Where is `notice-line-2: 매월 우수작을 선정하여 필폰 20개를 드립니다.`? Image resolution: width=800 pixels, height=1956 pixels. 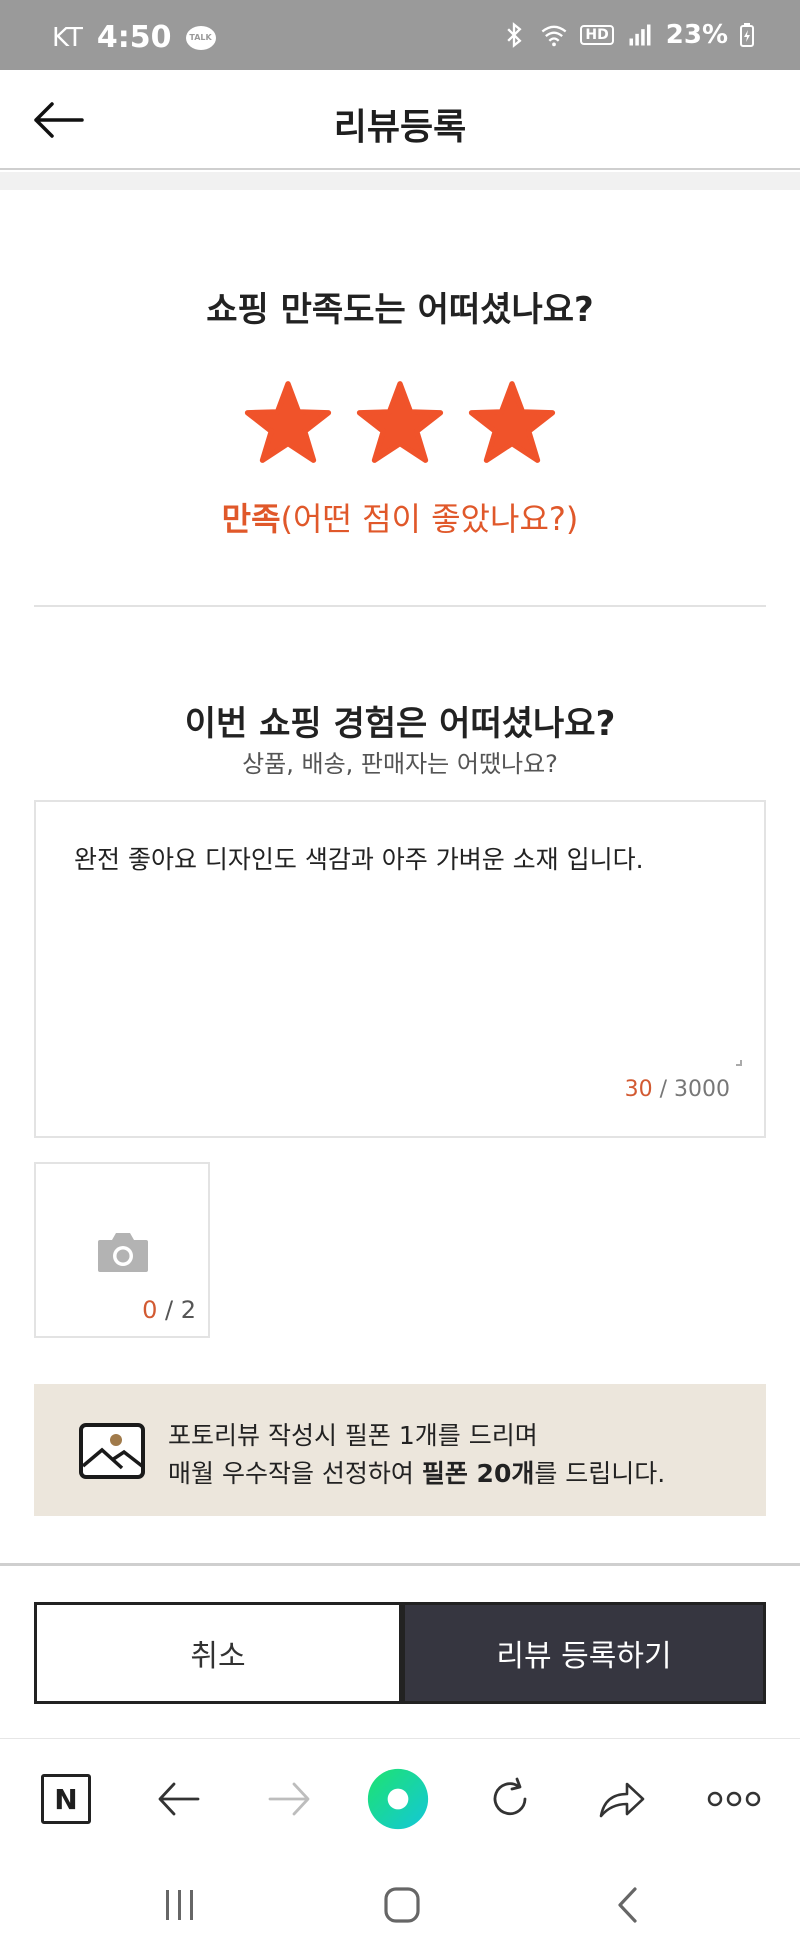
notice-line-2: 매월 우수작을 선정하여 필폰 20개를 드립니다. is located at coordinates (416, 1472).